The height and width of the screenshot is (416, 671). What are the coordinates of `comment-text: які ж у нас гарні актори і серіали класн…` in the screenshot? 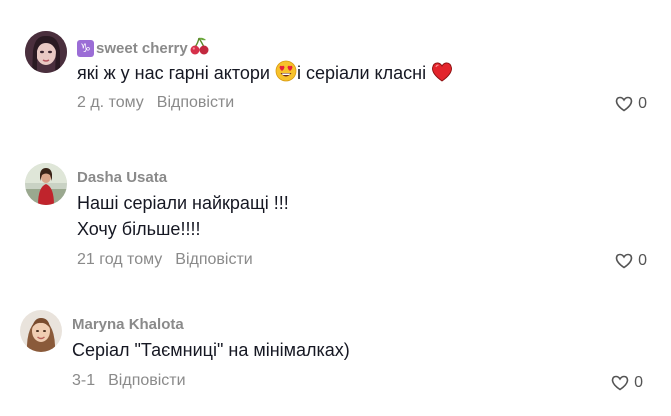 It's located at (265, 74).